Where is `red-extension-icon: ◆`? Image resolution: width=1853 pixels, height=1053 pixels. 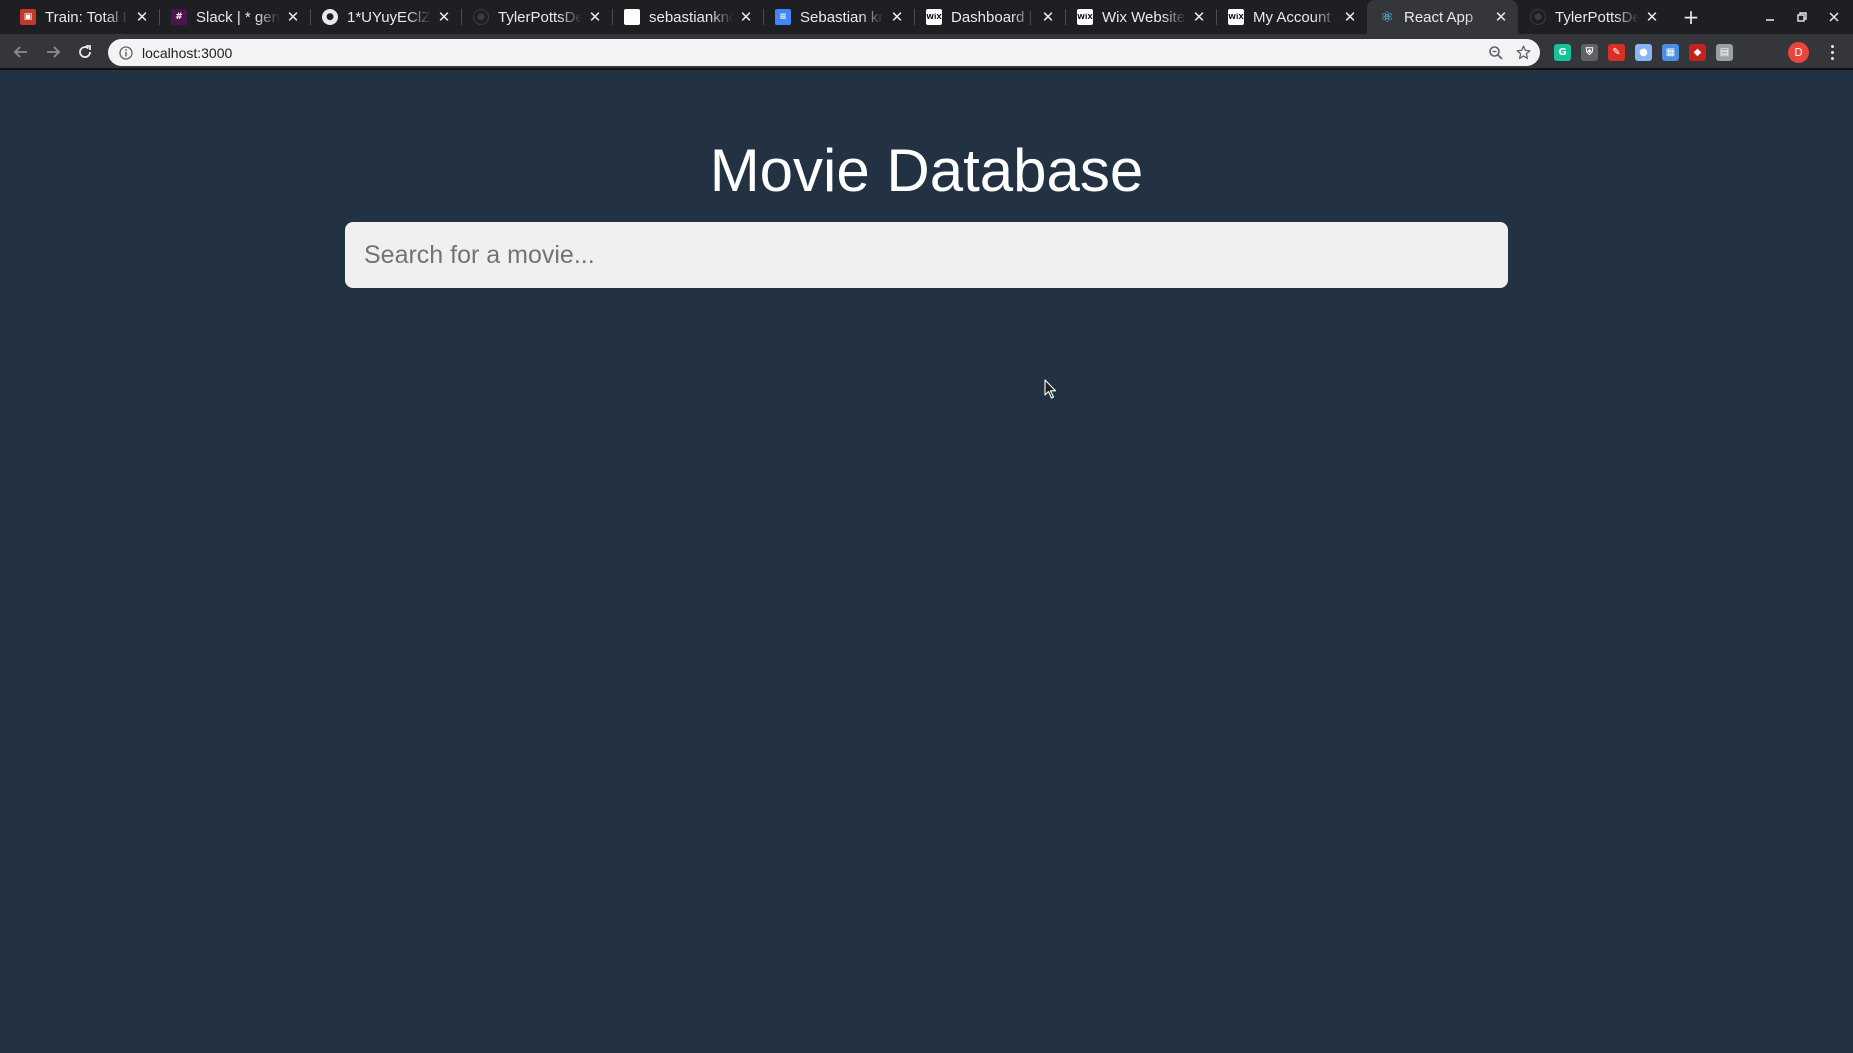 red-extension-icon: ◆ is located at coordinates (1697, 52).